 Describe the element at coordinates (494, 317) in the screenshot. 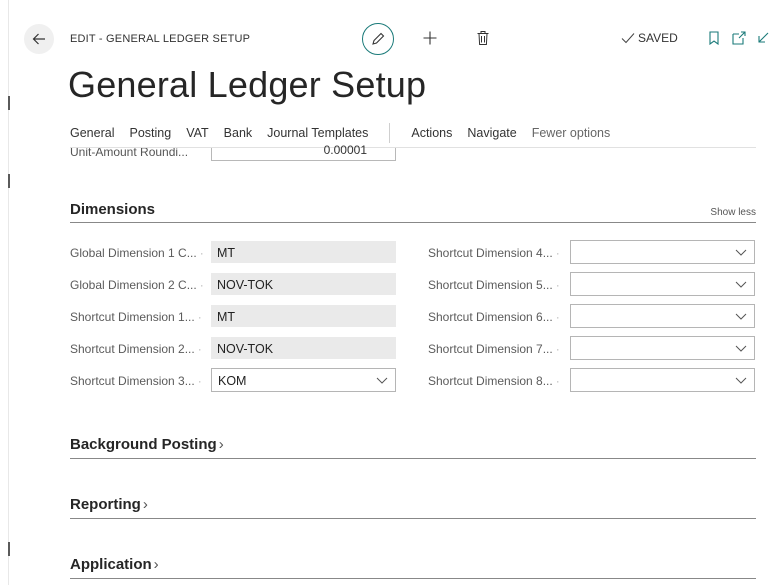

I see `shortcut-dimension-6-code-label: Shortcut Dimension 6... ·` at that location.